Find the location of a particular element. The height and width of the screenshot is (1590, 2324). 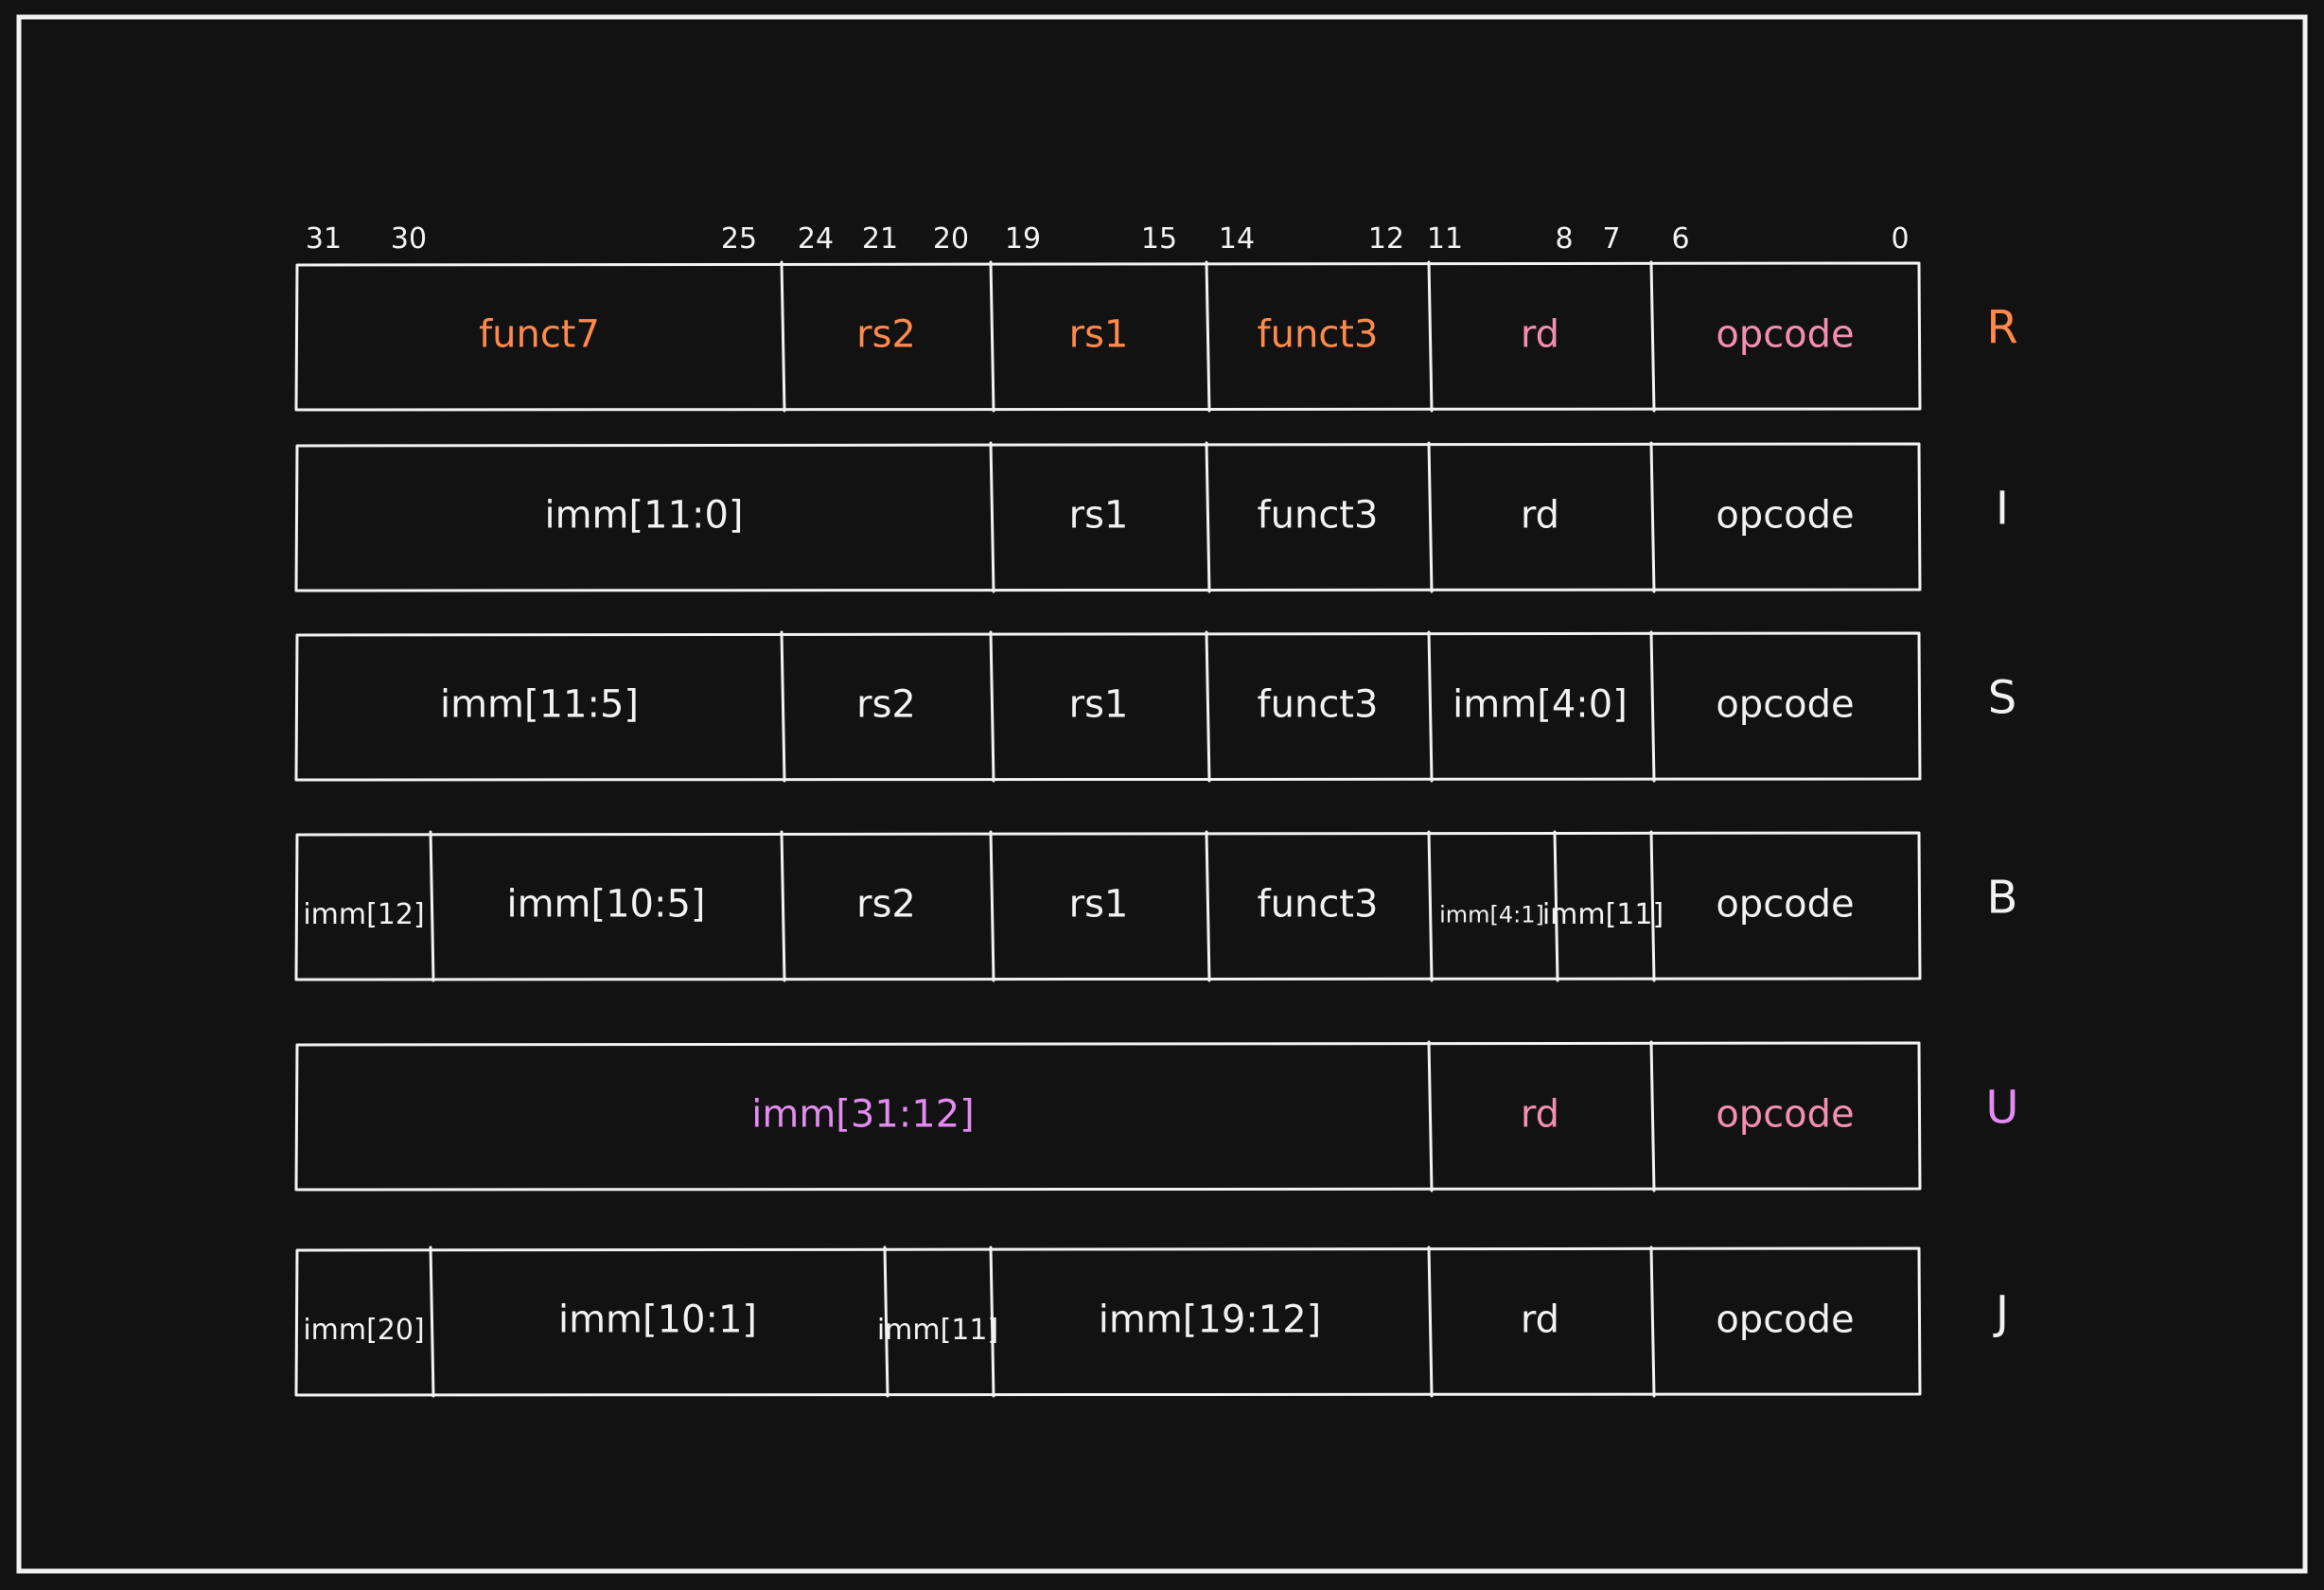

format-j-field-rd: rd is located at coordinates (1540, 1320).